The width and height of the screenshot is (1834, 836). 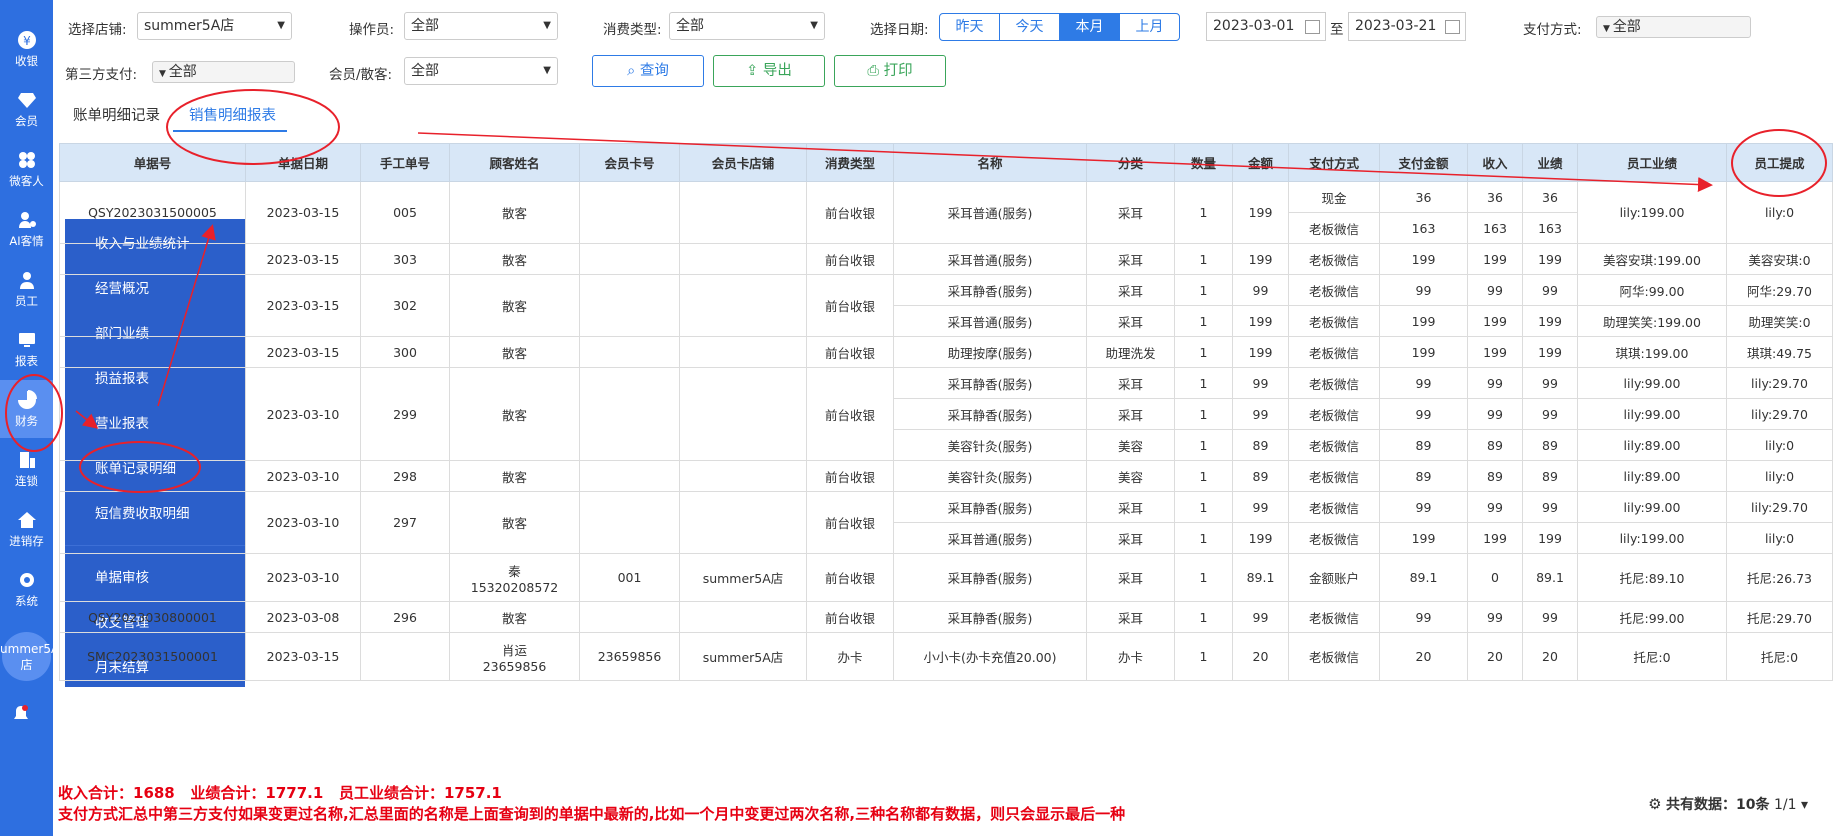 I want to click on sidebar-item-report: 报表, so click(x=26, y=349).